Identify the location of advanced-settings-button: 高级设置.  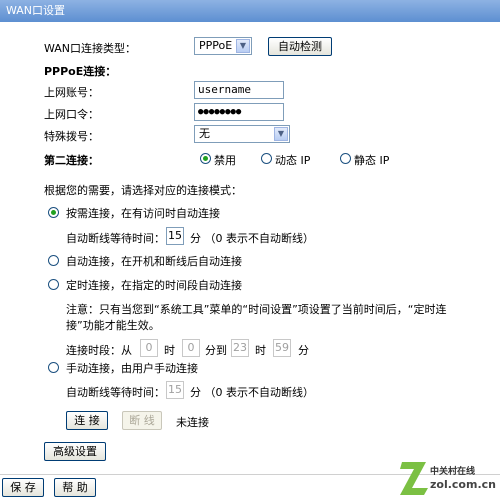
(75, 451).